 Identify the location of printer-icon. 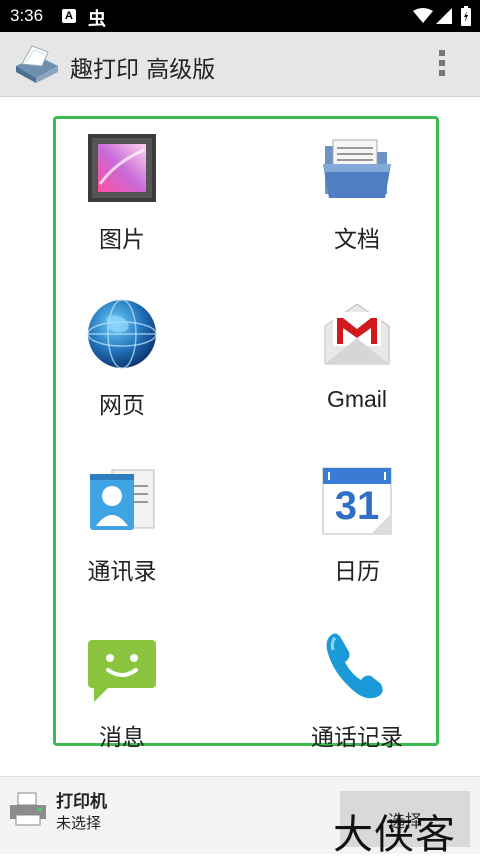
(28, 809).